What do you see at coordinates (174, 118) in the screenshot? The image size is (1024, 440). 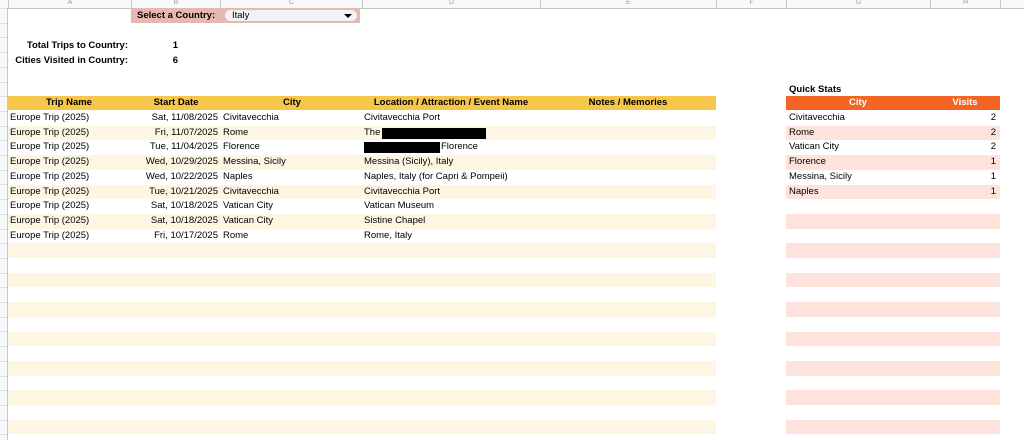 I see `cell-start-date: Sat, 11/08/2025` at bounding box center [174, 118].